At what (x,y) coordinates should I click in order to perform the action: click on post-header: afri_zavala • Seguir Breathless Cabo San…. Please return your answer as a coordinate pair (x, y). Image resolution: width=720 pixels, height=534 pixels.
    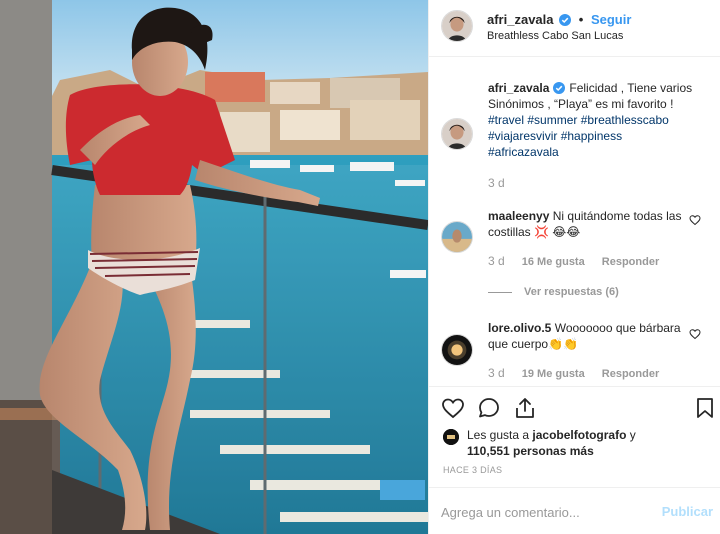
    Looking at the image, I should click on (574, 28).